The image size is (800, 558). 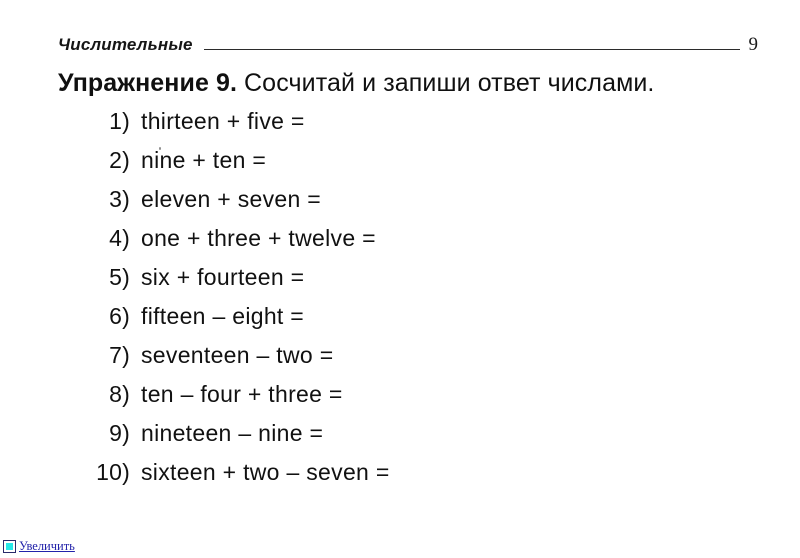 What do you see at coordinates (232, 433) in the screenshot?
I see `task-expression: nineteen – nine =` at bounding box center [232, 433].